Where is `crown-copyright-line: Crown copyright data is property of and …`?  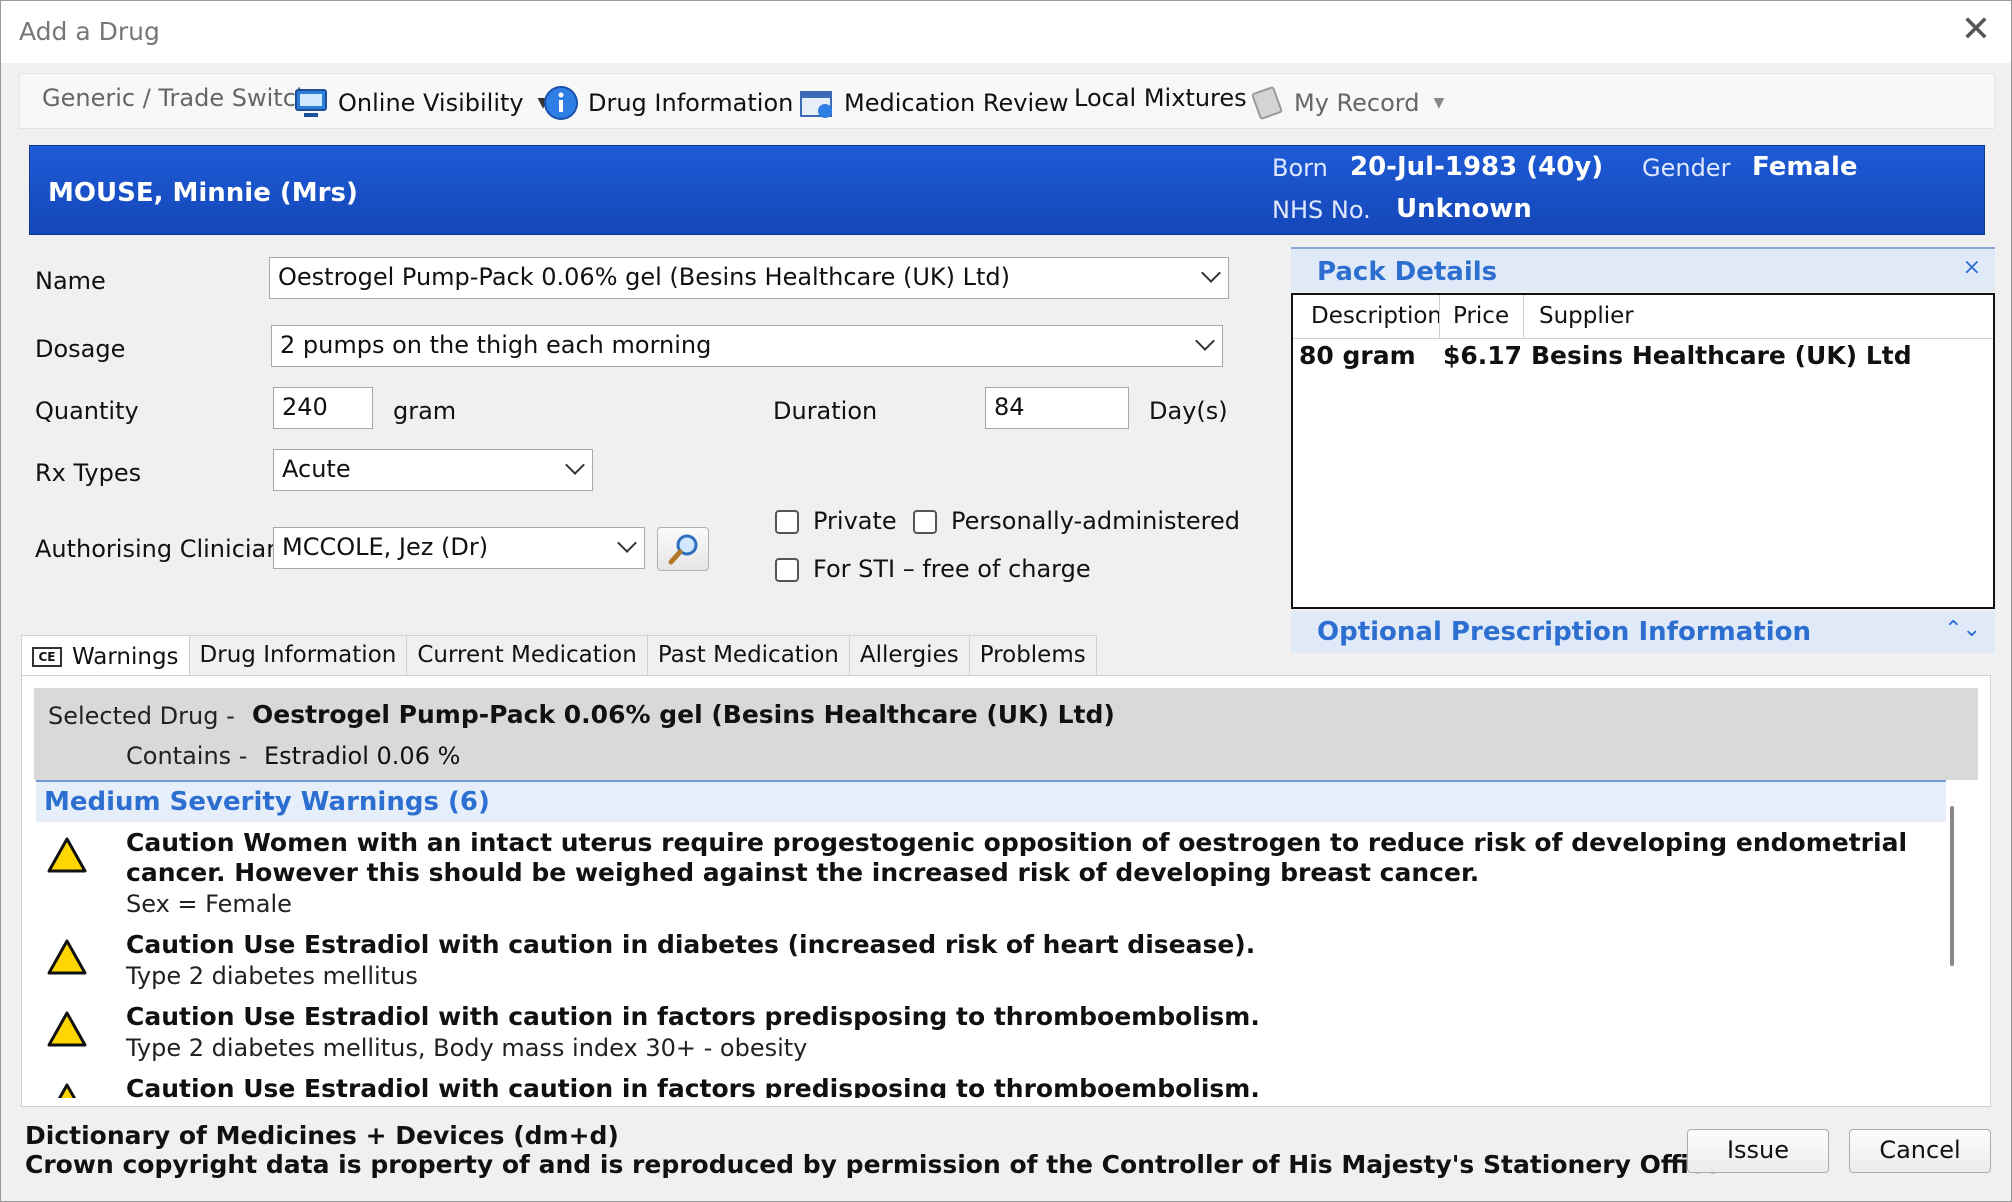 crown-copyright-line: Crown copyright data is property of and … is located at coordinates (873, 1164).